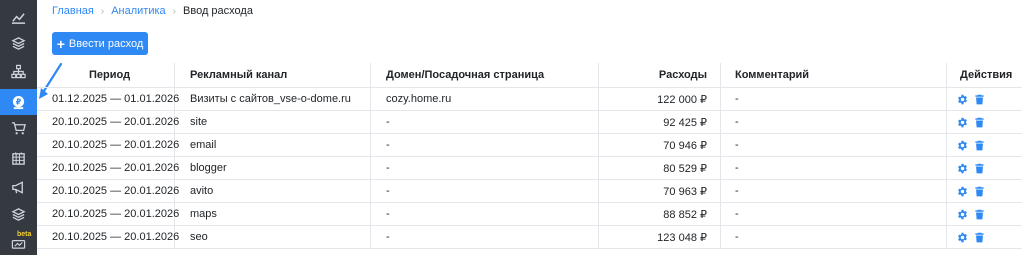 The image size is (1024, 255). Describe the element at coordinates (208, 168) in the screenshot. I see `cell-channel: blogger` at that location.